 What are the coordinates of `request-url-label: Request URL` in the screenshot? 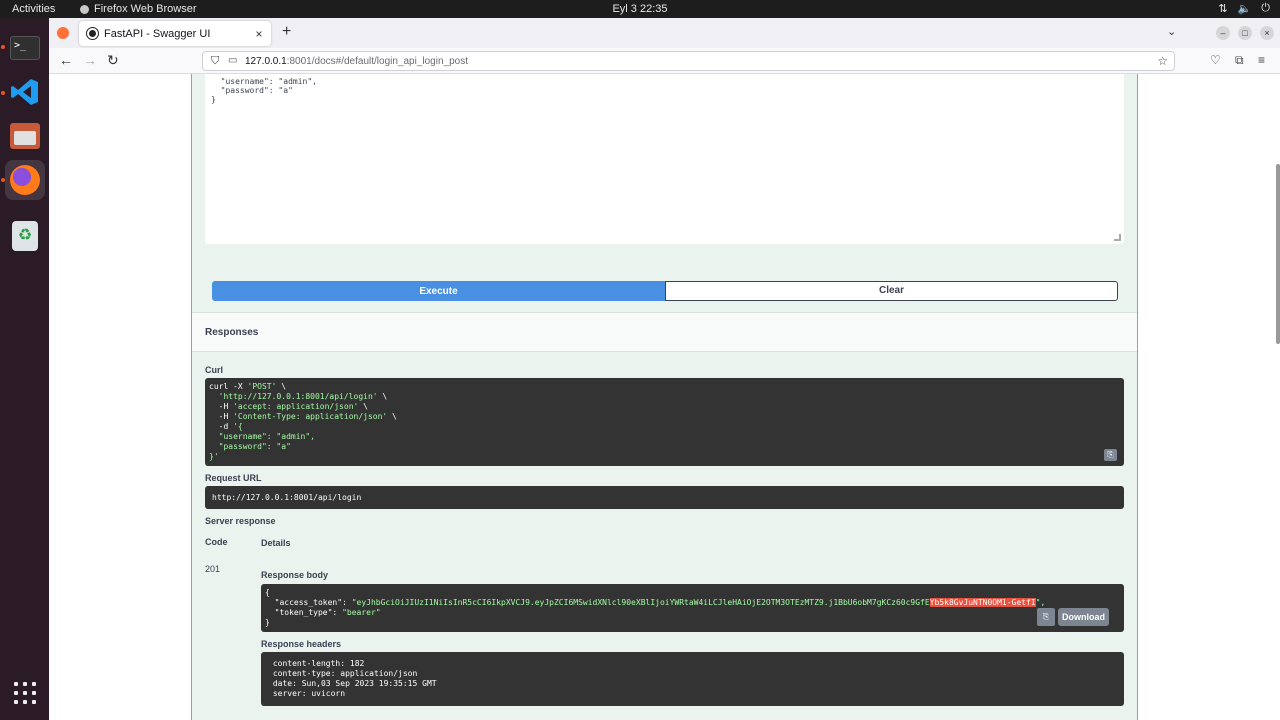 It's located at (233, 478).